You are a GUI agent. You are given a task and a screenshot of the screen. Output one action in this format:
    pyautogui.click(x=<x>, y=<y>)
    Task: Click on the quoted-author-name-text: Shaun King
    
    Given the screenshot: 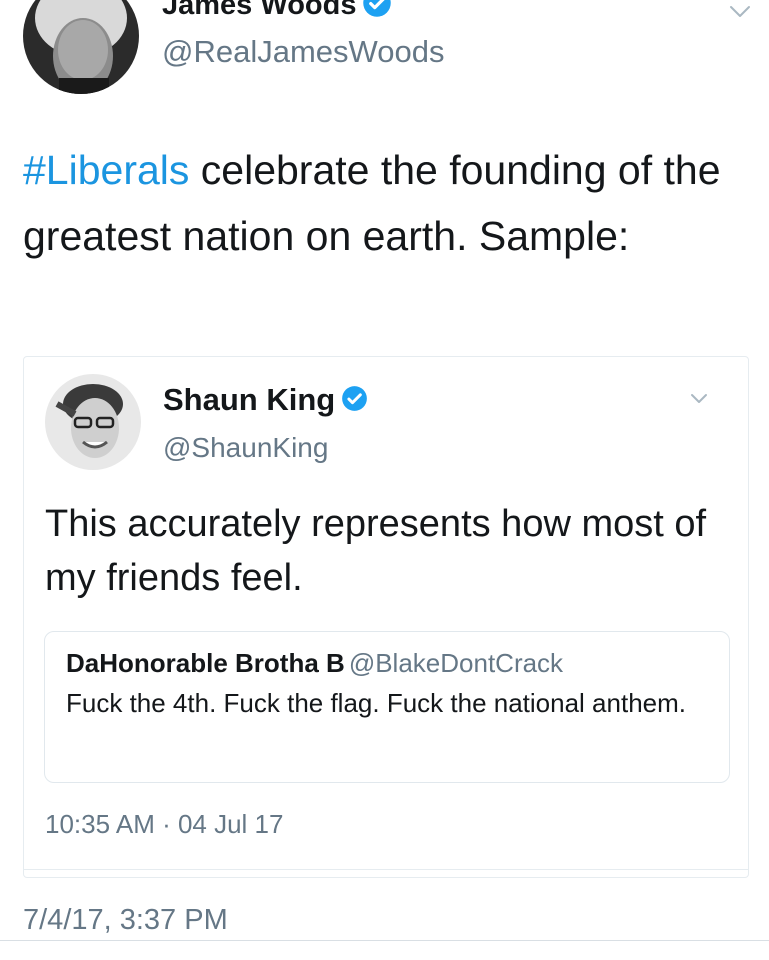 What is the action you would take?
    pyautogui.click(x=249, y=399)
    